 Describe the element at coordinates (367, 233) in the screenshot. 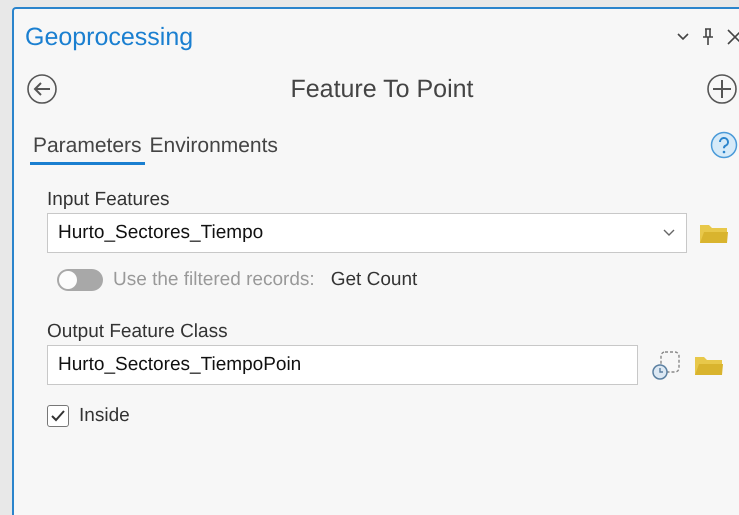

I see `dropdown-field: Hurto_Sectores_Tiempo` at that location.